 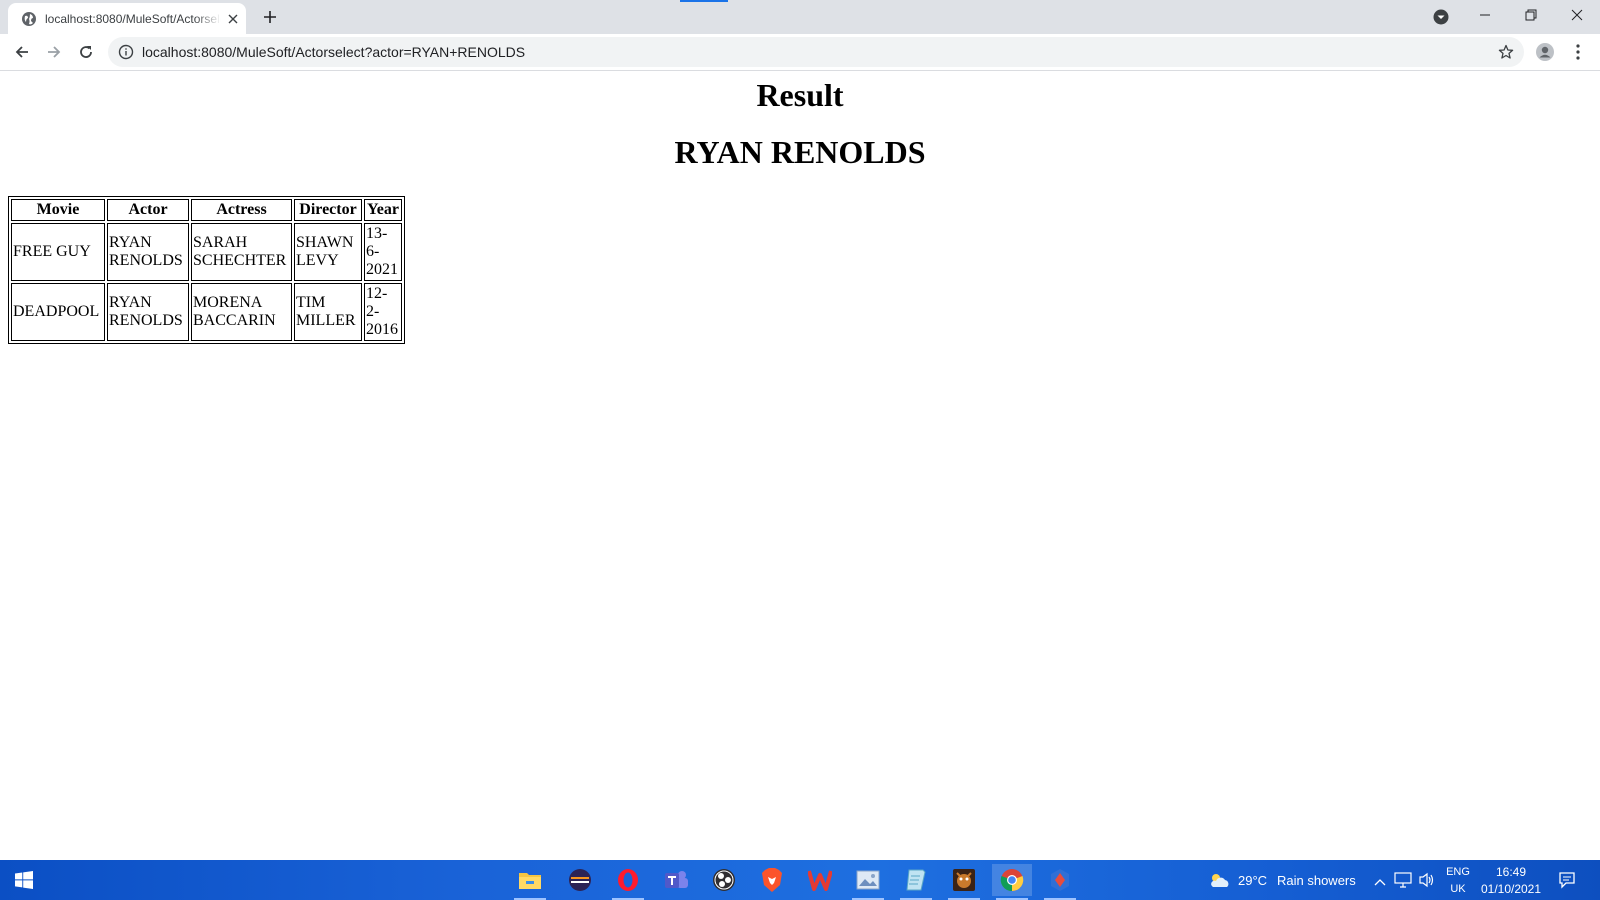 I want to click on brave-icon, so click(x=772, y=880).